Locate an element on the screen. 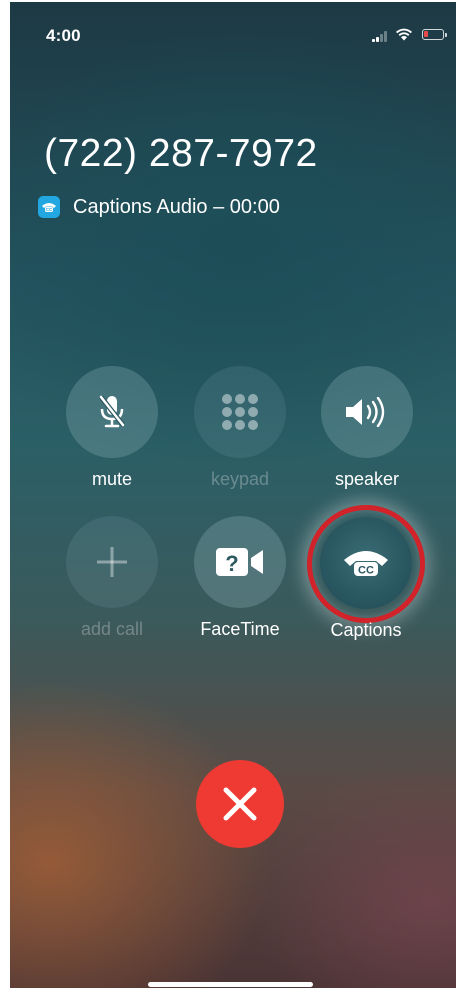  keypad-button: keypad is located at coordinates (240, 428).